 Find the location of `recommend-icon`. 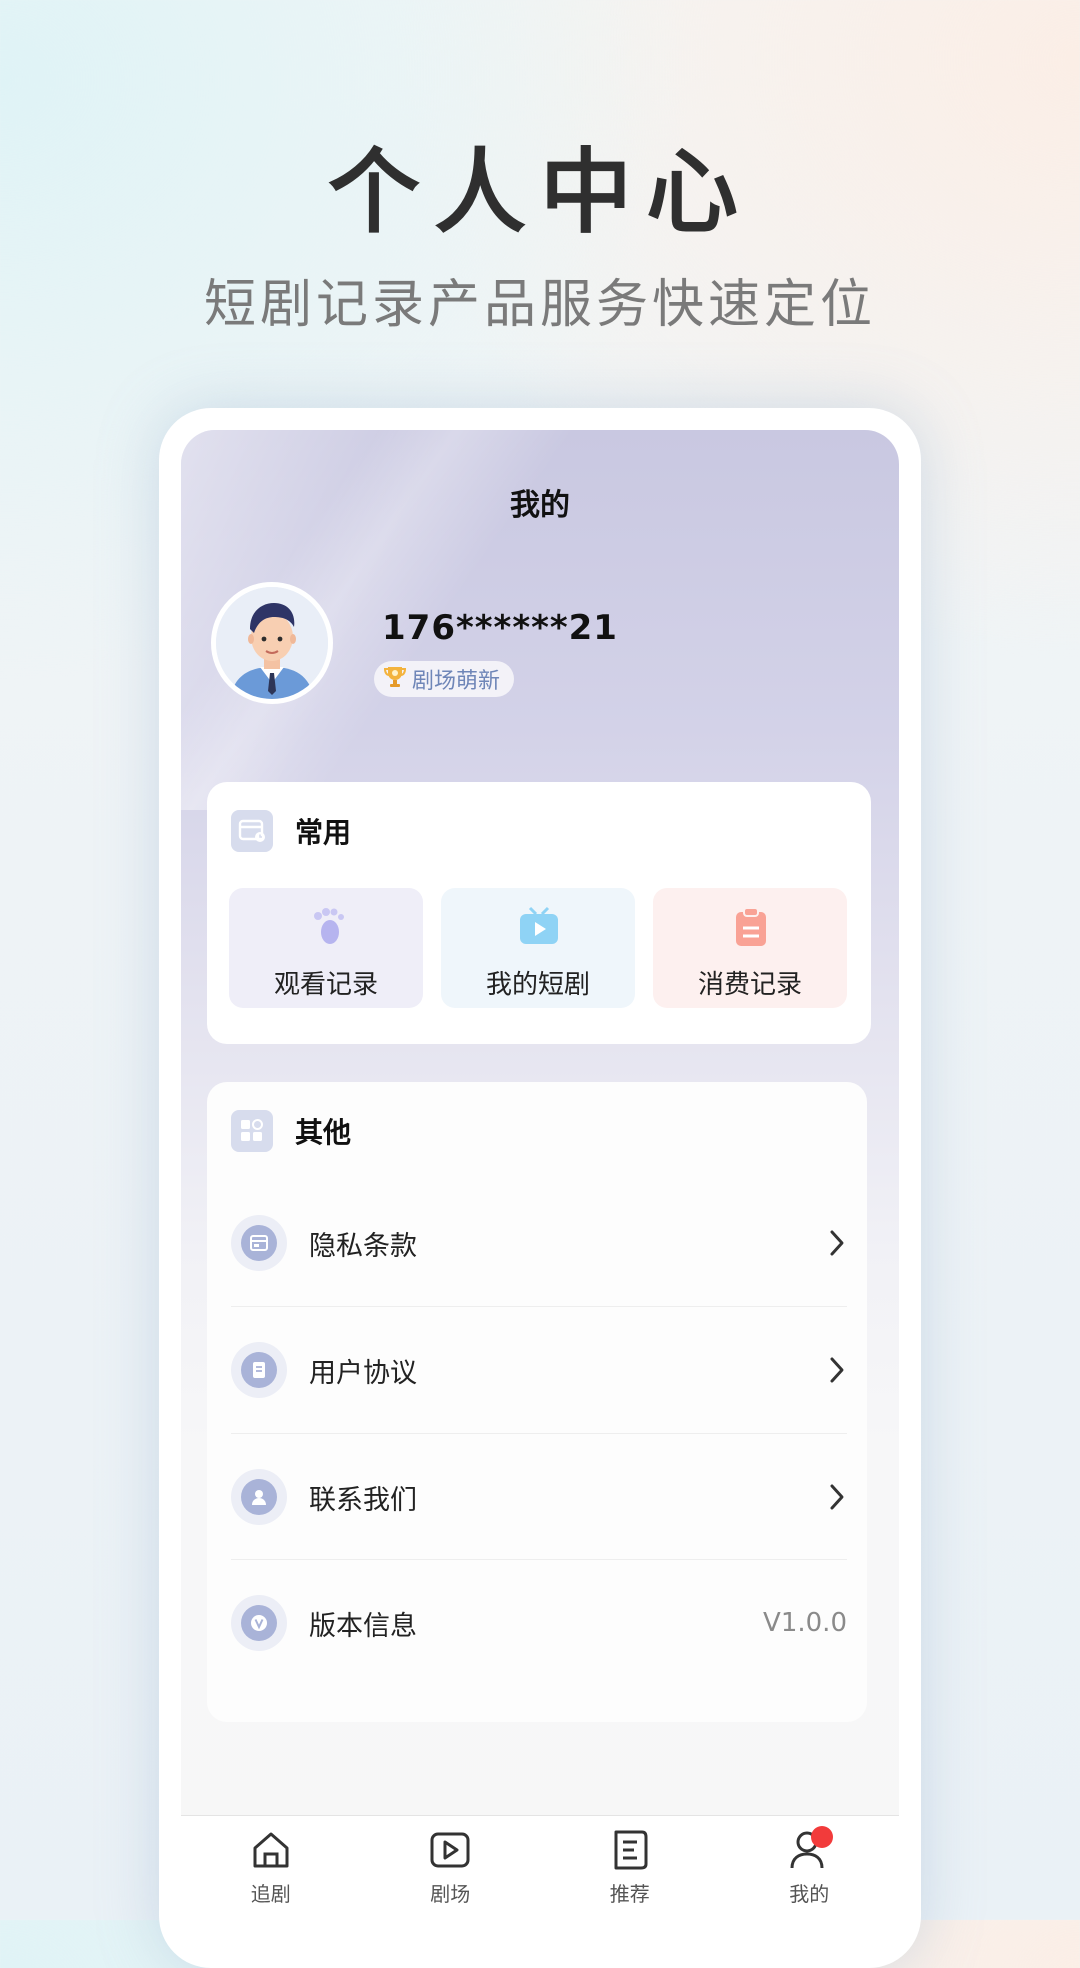

recommend-icon is located at coordinates (631, 1850).